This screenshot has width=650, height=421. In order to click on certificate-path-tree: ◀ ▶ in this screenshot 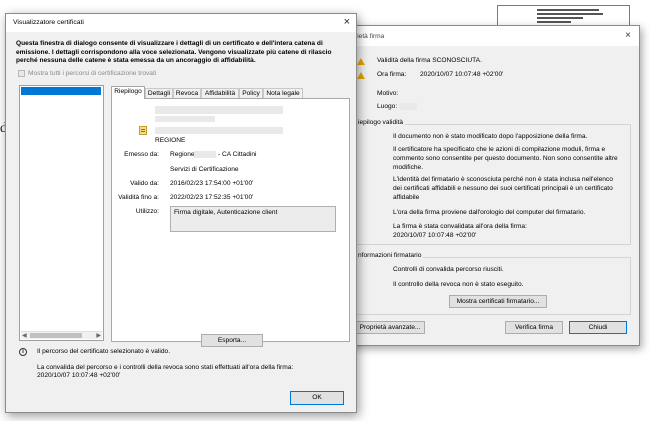, I will do `click(61, 213)`.